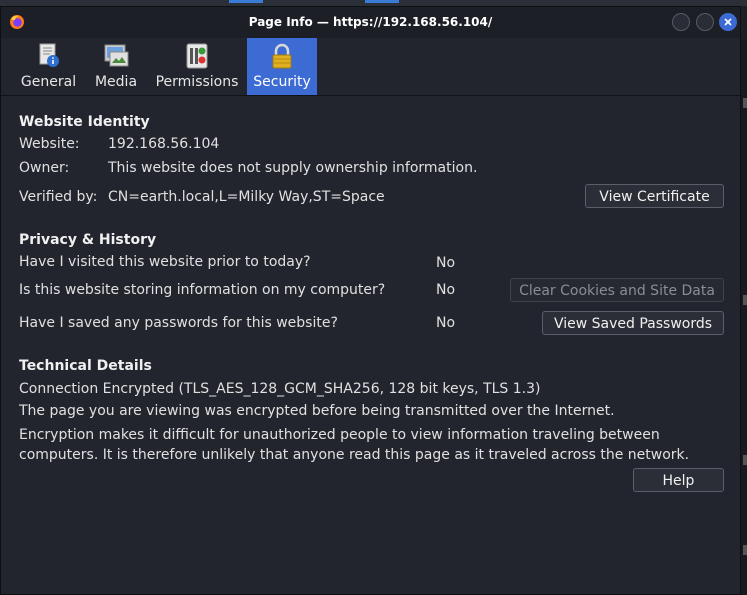  I want to click on window-title: Page Info — https://192.168.56.104/, so click(370, 22).